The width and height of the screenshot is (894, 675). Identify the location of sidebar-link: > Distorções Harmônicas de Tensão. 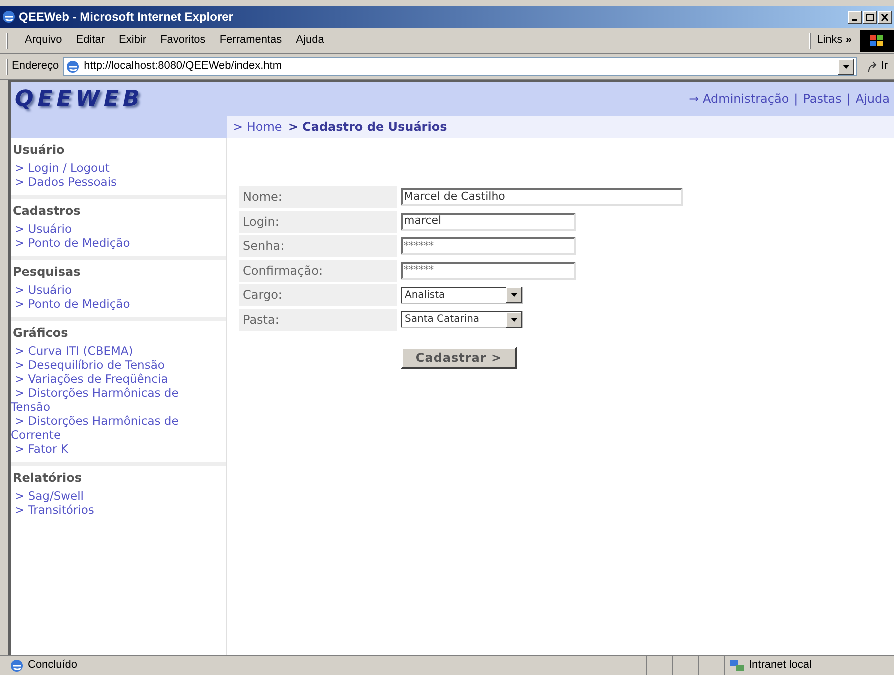
(103, 400).